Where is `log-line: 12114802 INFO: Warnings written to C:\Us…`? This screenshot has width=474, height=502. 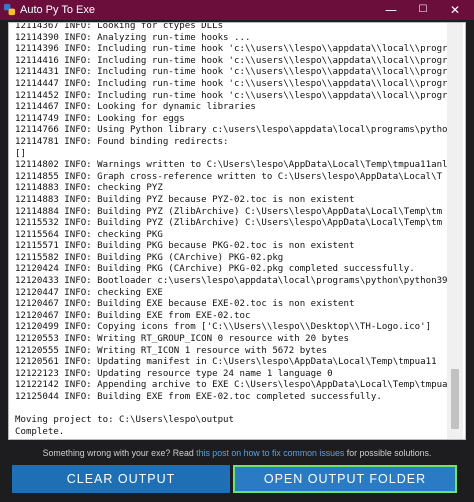
log-line: 12114802 INFO: Warnings written to C:\Us… is located at coordinates (231, 165).